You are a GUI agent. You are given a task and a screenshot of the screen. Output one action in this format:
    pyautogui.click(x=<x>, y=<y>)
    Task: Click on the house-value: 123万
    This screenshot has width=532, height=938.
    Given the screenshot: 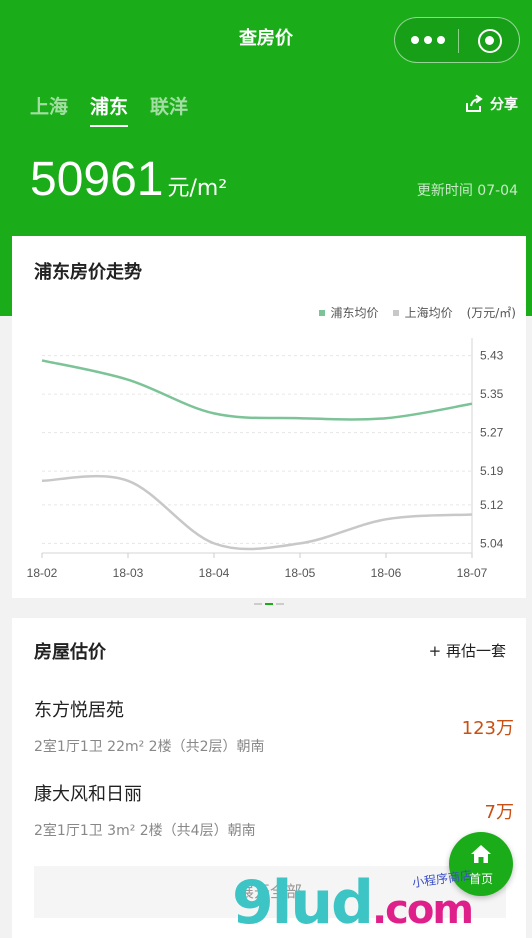 What is the action you would take?
    pyautogui.click(x=487, y=728)
    